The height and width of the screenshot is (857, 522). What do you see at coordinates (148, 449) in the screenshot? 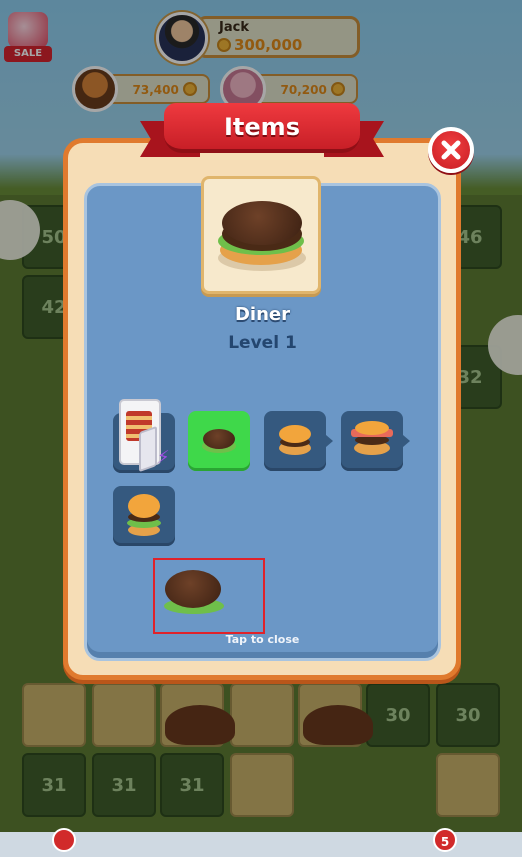
I see `fridge-door` at bounding box center [148, 449].